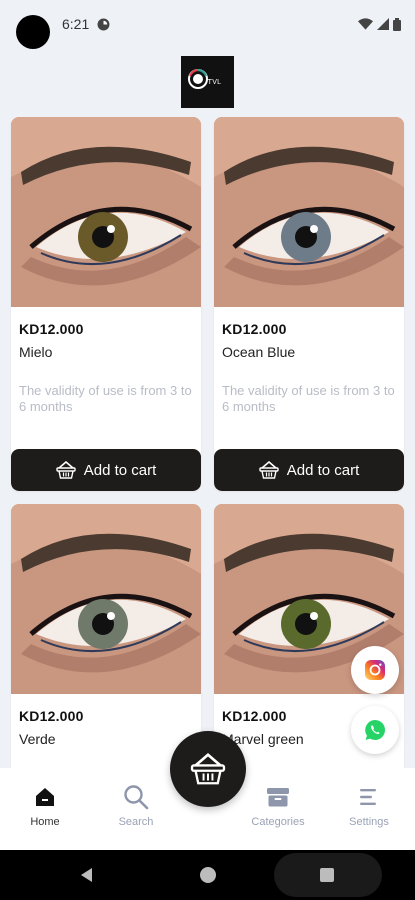  What do you see at coordinates (33, 32) in the screenshot?
I see `camera-cutout` at bounding box center [33, 32].